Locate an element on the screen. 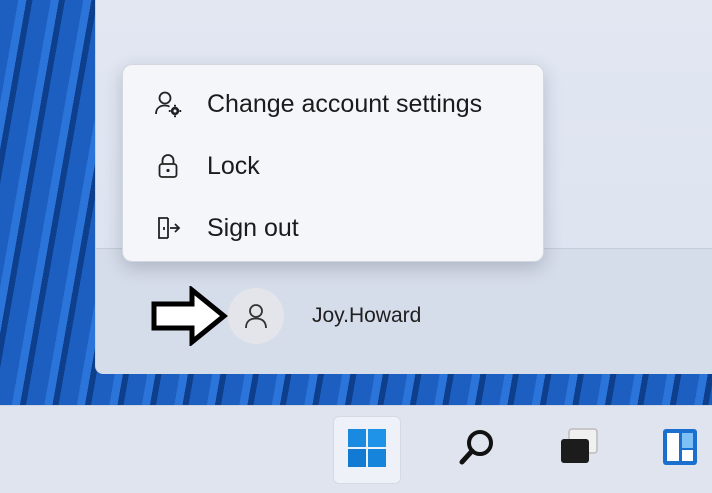 This screenshot has height=493, width=712. start-button is located at coordinates (367, 450).